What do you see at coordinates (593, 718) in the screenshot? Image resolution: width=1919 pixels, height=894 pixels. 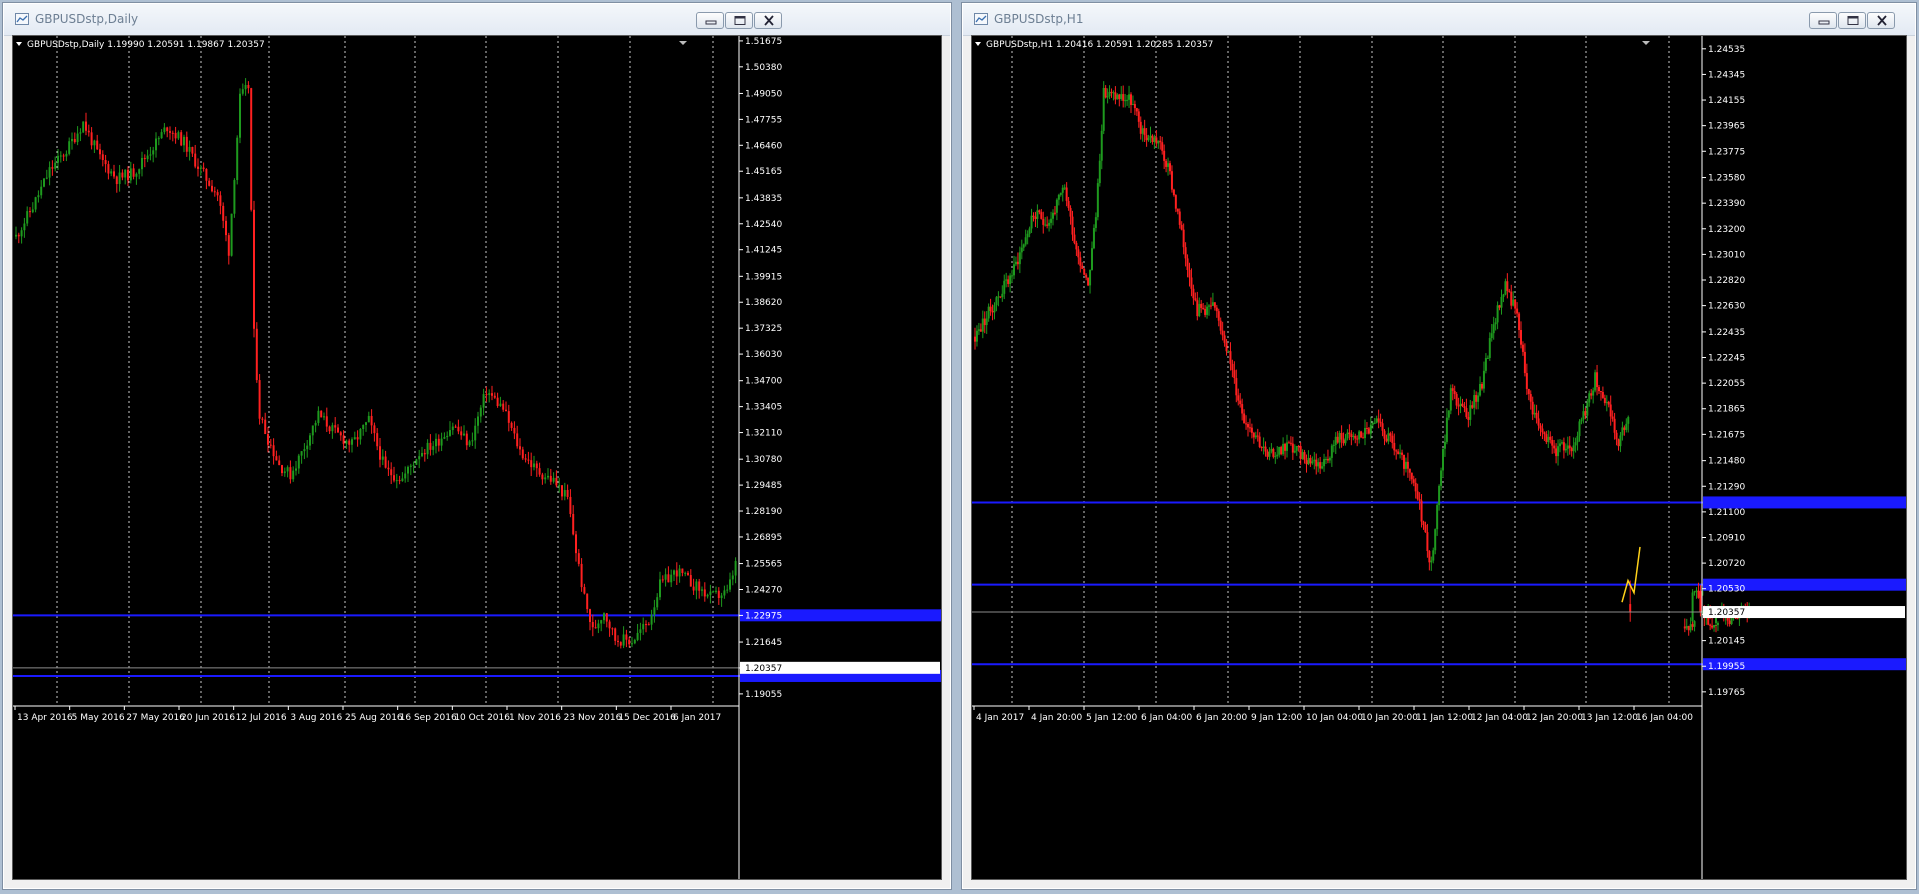 I see `time-tick-label: 23 Nov 2016` at bounding box center [593, 718].